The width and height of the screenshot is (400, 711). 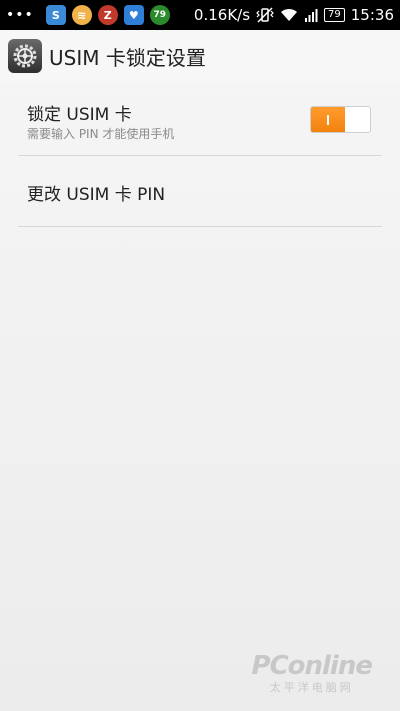 I want to click on status-bar: ••• S ≋ Z ♥ 79 0.16K/s 79 15:36, so click(x=200, y=15).